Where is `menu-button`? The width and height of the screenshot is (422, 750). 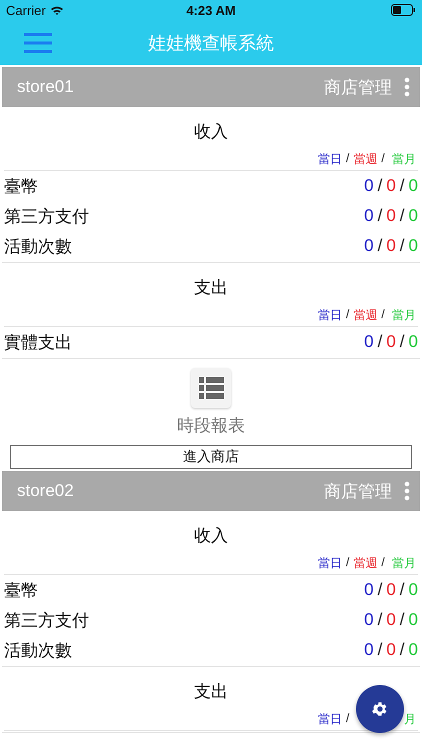
menu-button is located at coordinates (39, 43).